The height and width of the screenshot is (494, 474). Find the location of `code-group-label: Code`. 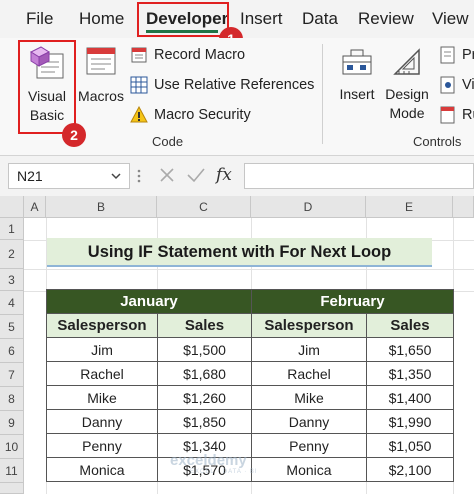

code-group-label: Code is located at coordinates (168, 141).